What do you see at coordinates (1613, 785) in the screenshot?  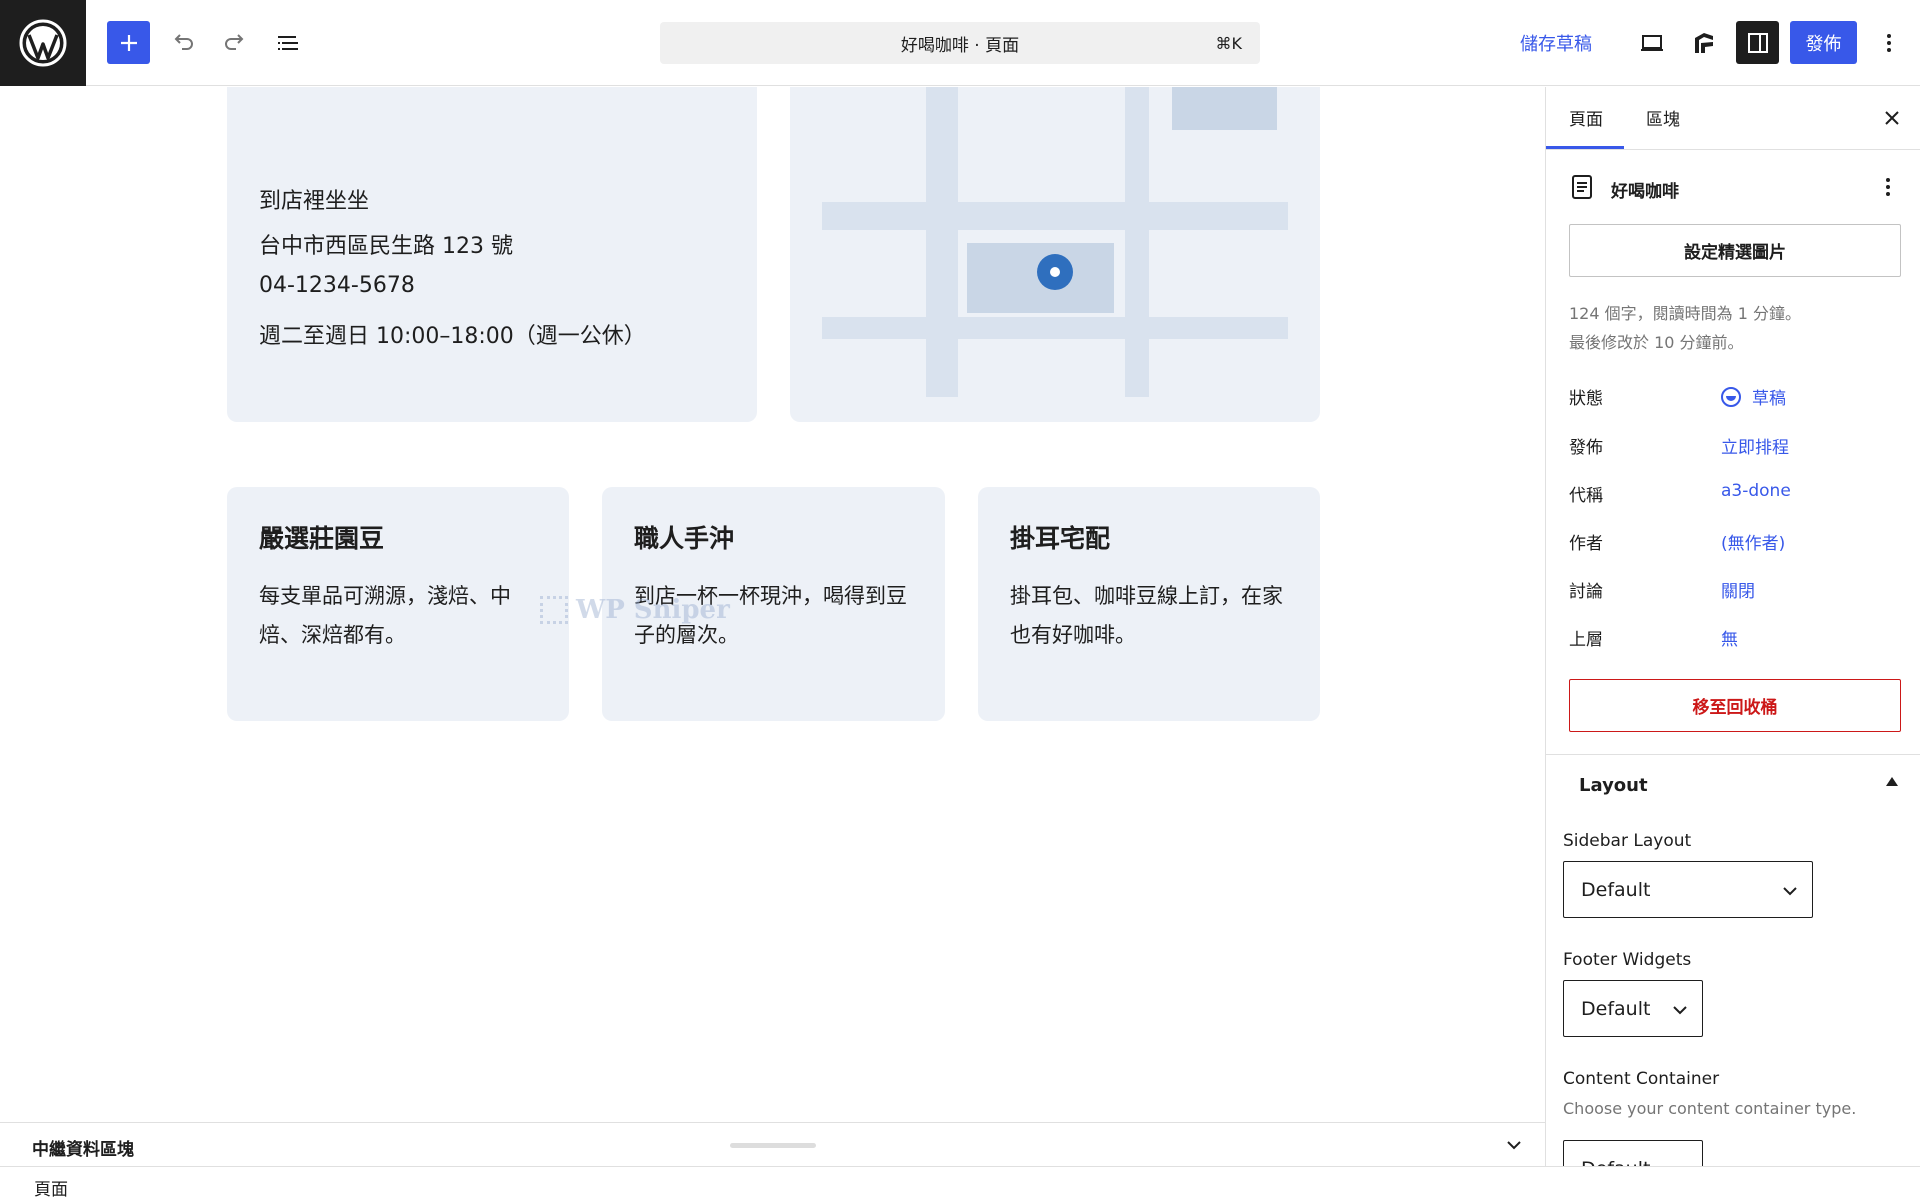 I see `layout-panel-title: Layout` at bounding box center [1613, 785].